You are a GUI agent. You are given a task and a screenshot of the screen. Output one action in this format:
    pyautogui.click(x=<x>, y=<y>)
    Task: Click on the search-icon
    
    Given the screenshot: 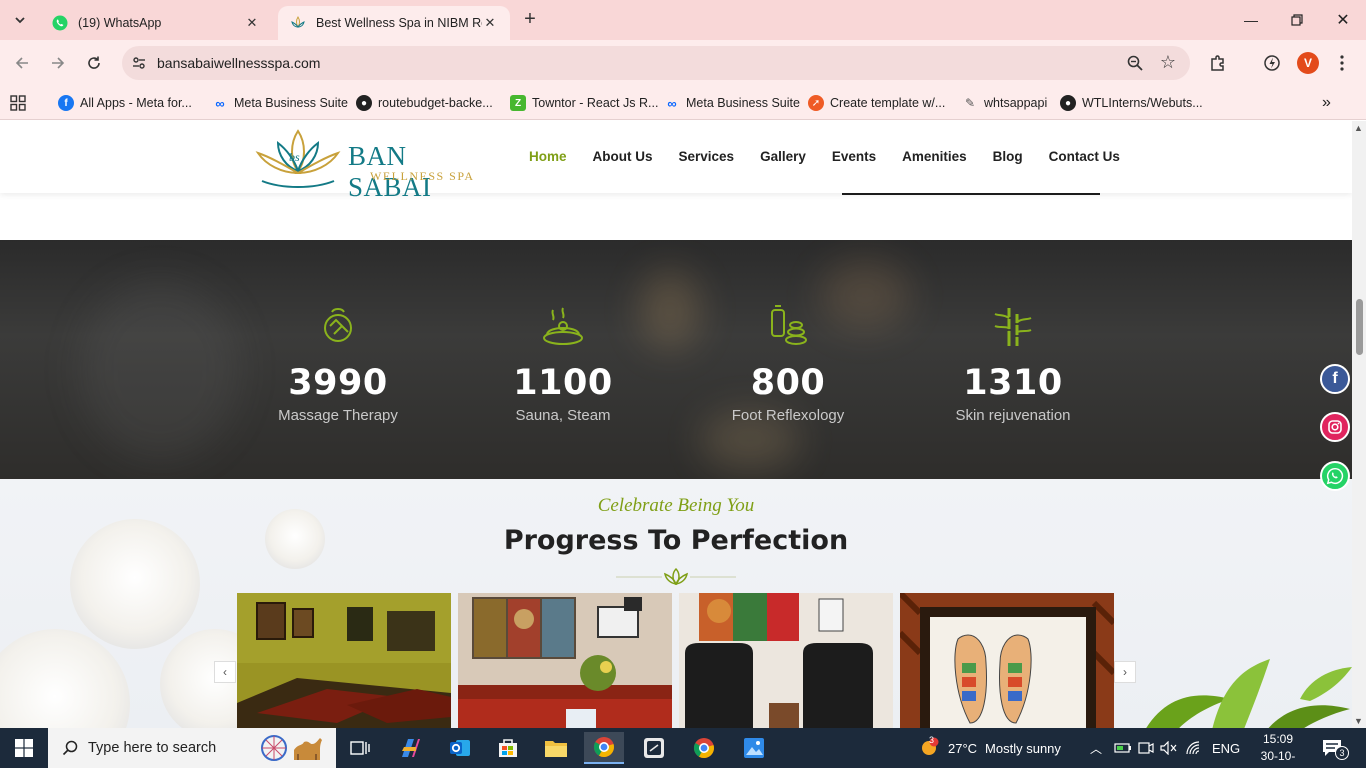 What is the action you would take?
    pyautogui.click(x=70, y=748)
    